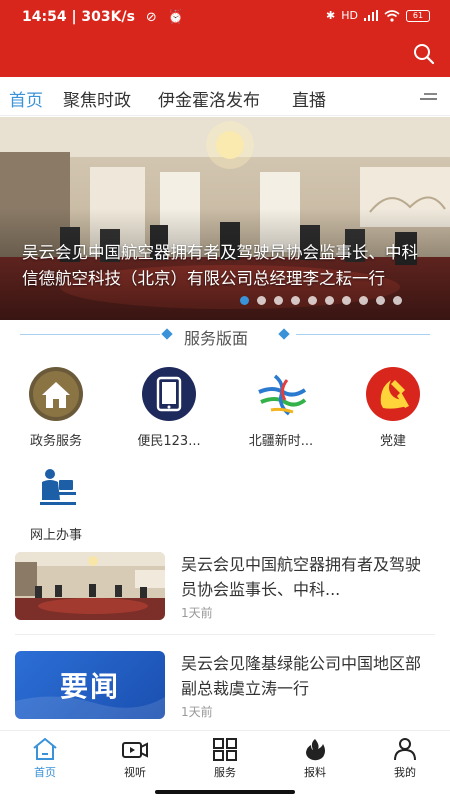  I want to click on channel-tabs: 首页 聚焦时政 伊金霍洛发布 直播, so click(225, 97).